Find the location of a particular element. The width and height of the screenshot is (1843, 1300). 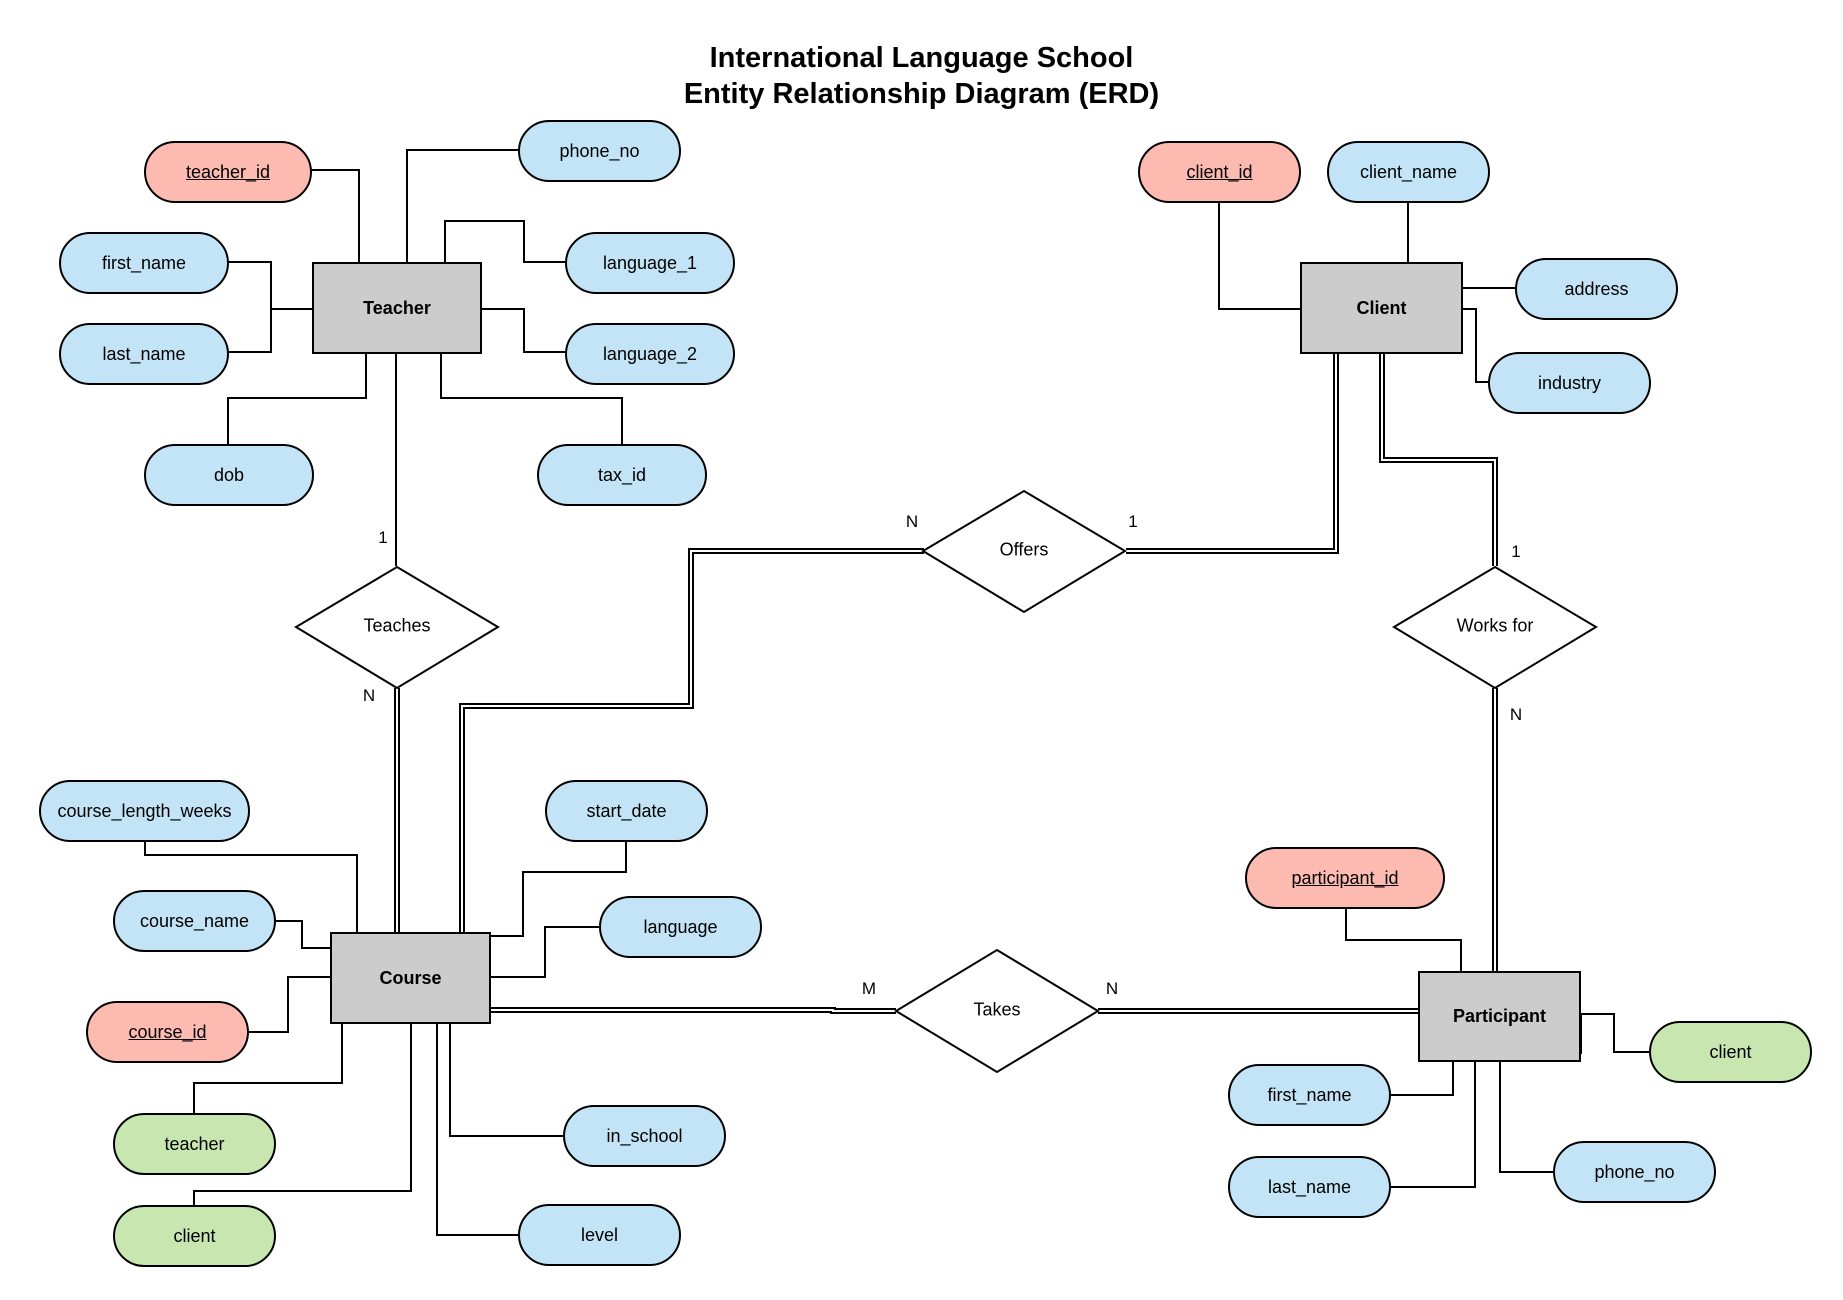

cardinality-takes-participant: N is located at coordinates (1112, 988).